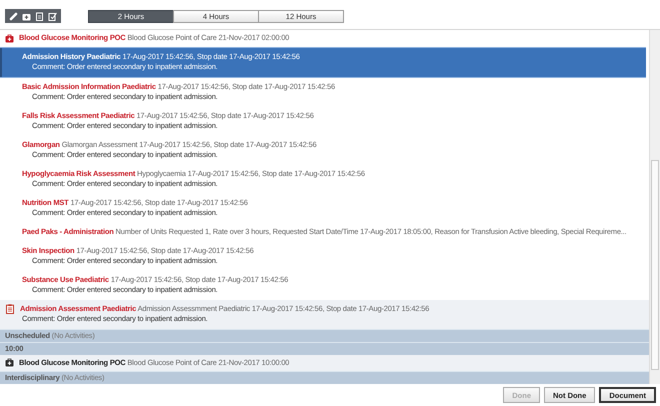 The width and height of the screenshot is (660, 406). I want to click on edit-checklist-icon, so click(52, 16).